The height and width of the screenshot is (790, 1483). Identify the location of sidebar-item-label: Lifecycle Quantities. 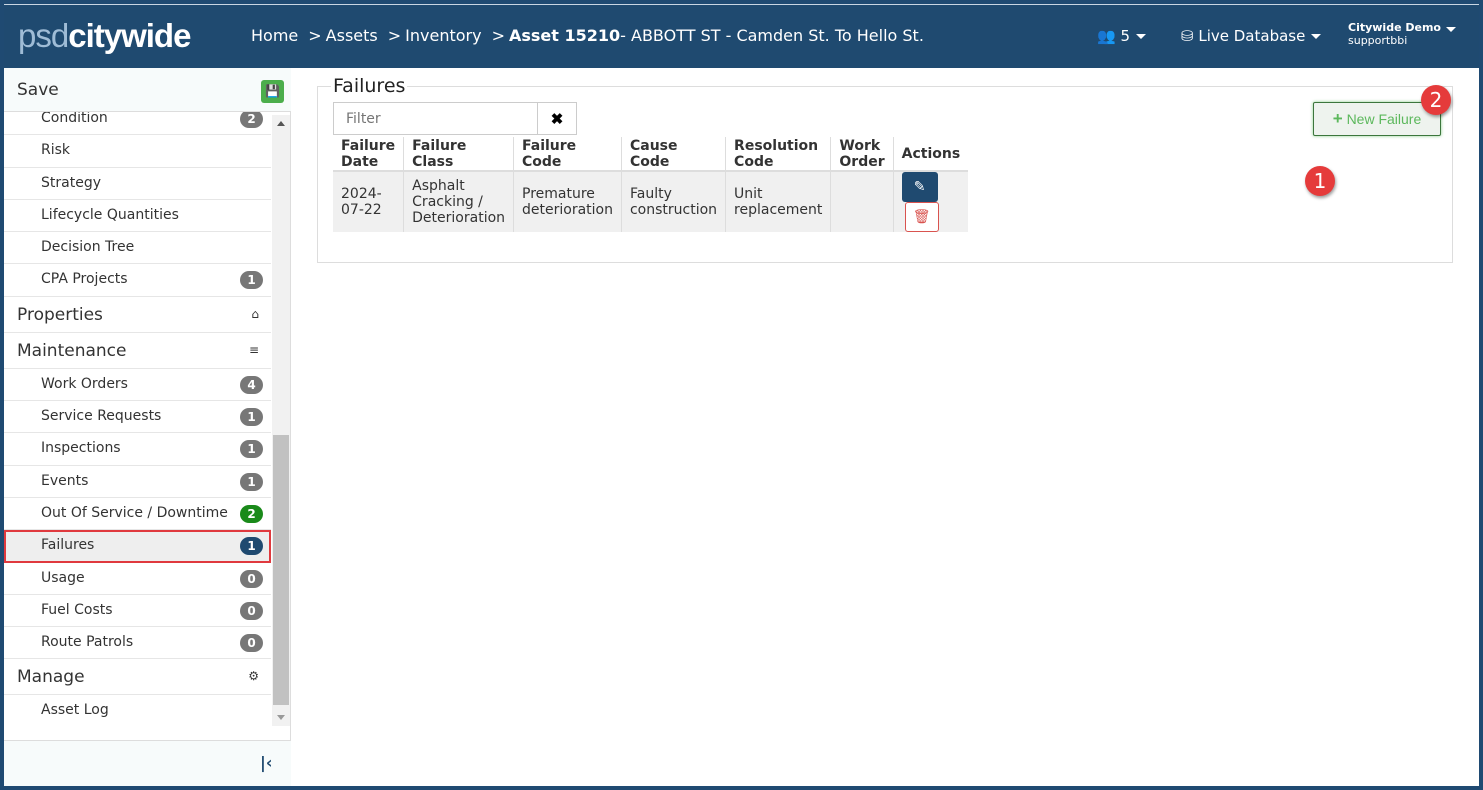
(110, 214).